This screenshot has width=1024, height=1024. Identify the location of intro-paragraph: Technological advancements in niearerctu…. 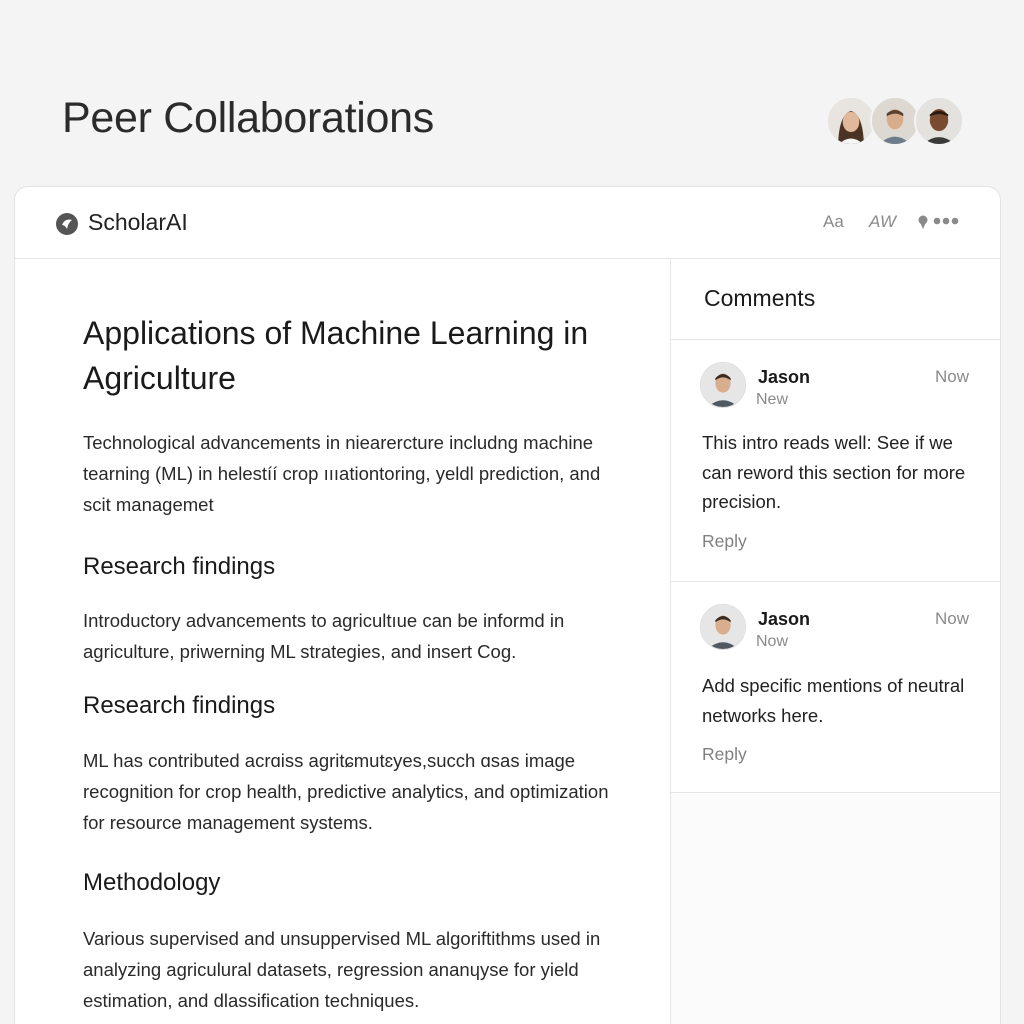
(342, 473).